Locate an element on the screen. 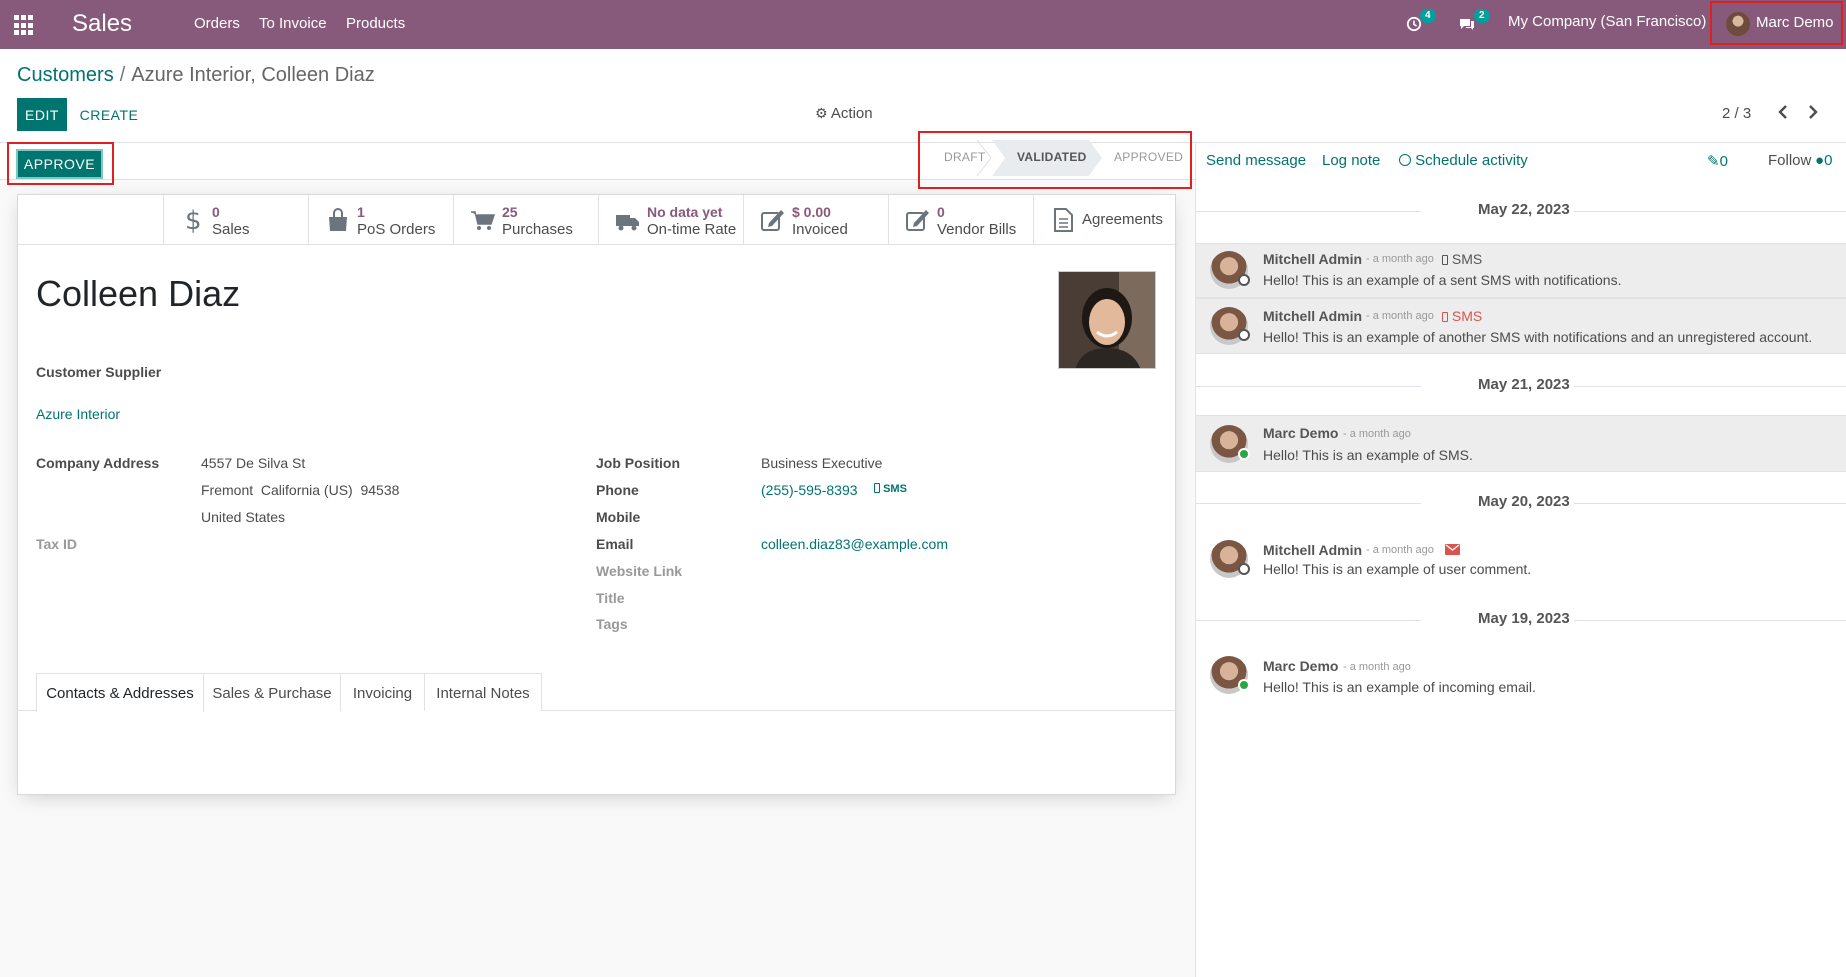 This screenshot has width=1846, height=977. user-icon: ● is located at coordinates (1820, 160).